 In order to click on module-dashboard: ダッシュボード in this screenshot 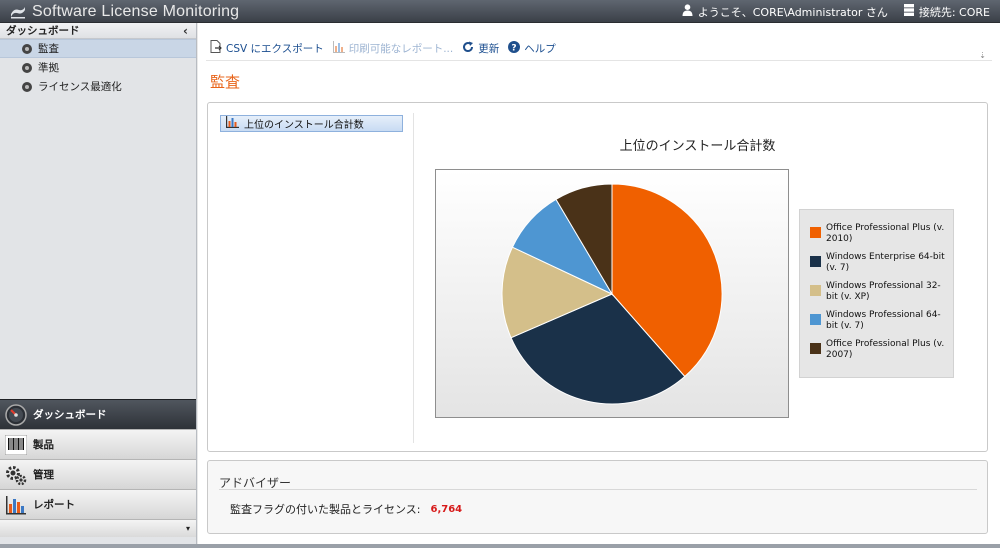, I will do `click(98, 414)`.